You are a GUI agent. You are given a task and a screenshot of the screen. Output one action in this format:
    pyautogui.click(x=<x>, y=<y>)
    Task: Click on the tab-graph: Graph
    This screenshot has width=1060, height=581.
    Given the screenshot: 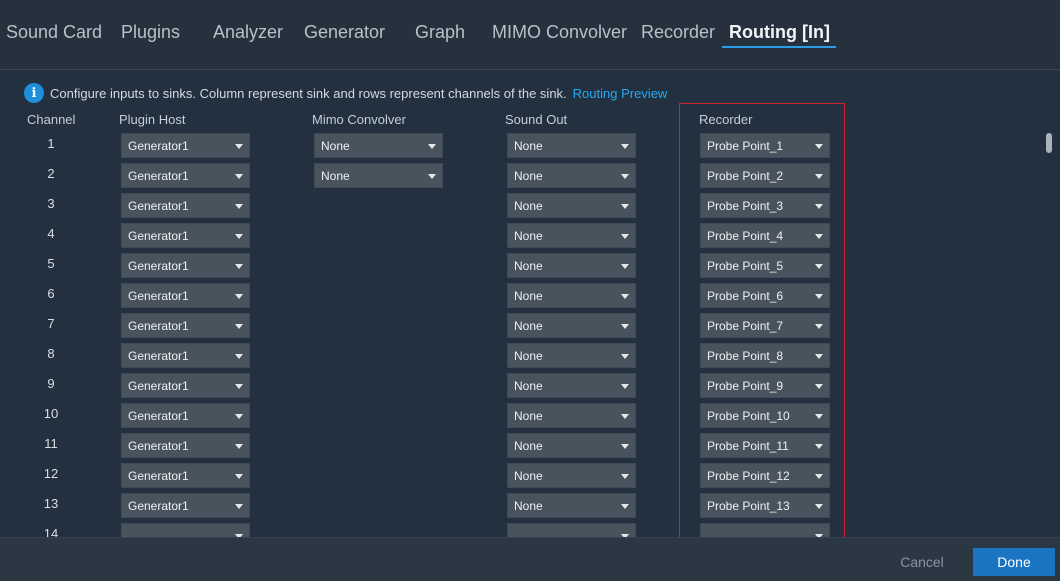 What is the action you would take?
    pyautogui.click(x=440, y=35)
    